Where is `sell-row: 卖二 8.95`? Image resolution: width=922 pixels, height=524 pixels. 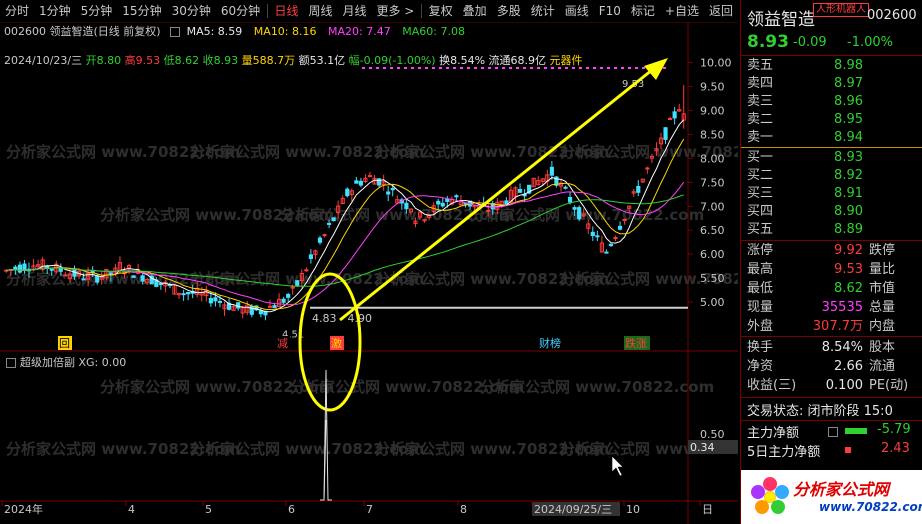
sell-row: 卖二 8.95 is located at coordinates (832, 120).